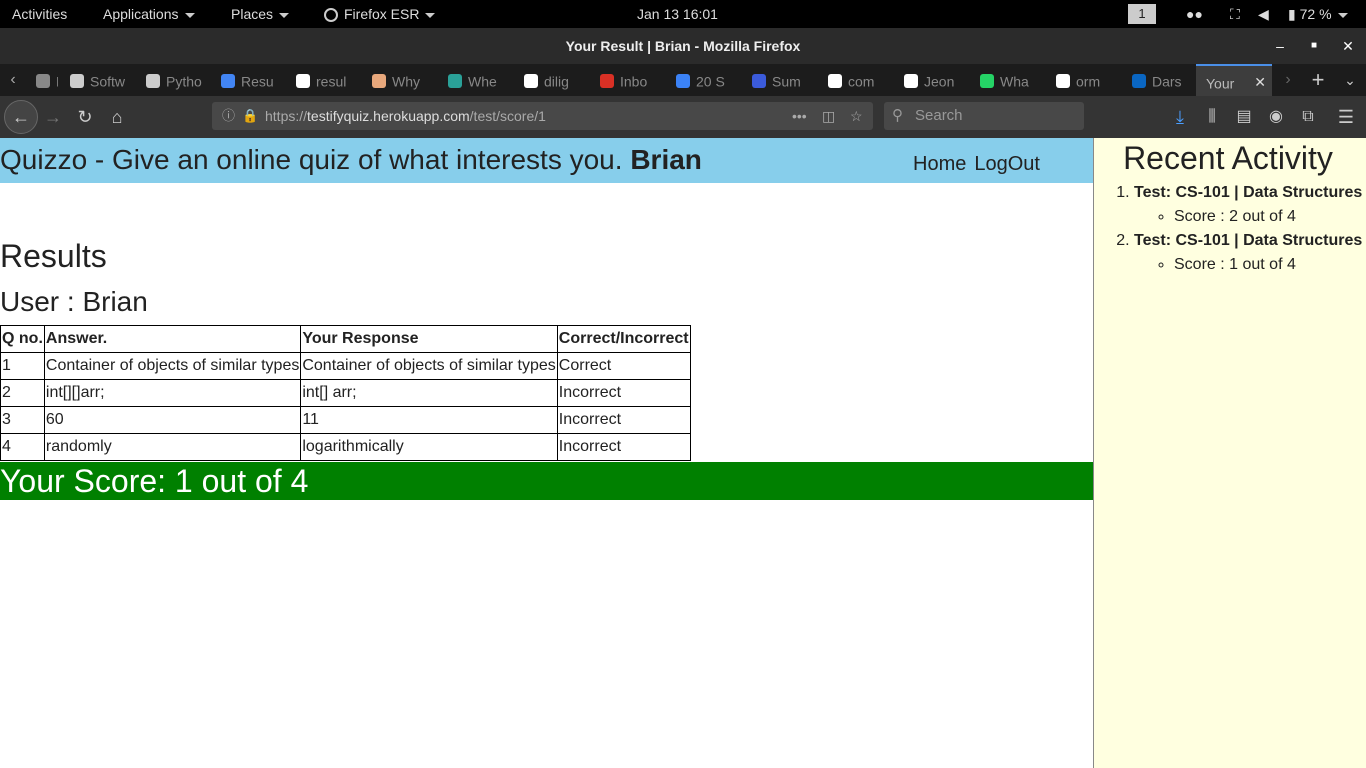 The width and height of the screenshot is (1366, 768). What do you see at coordinates (1263, 14) in the screenshot?
I see `volume-icon: ◀` at bounding box center [1263, 14].